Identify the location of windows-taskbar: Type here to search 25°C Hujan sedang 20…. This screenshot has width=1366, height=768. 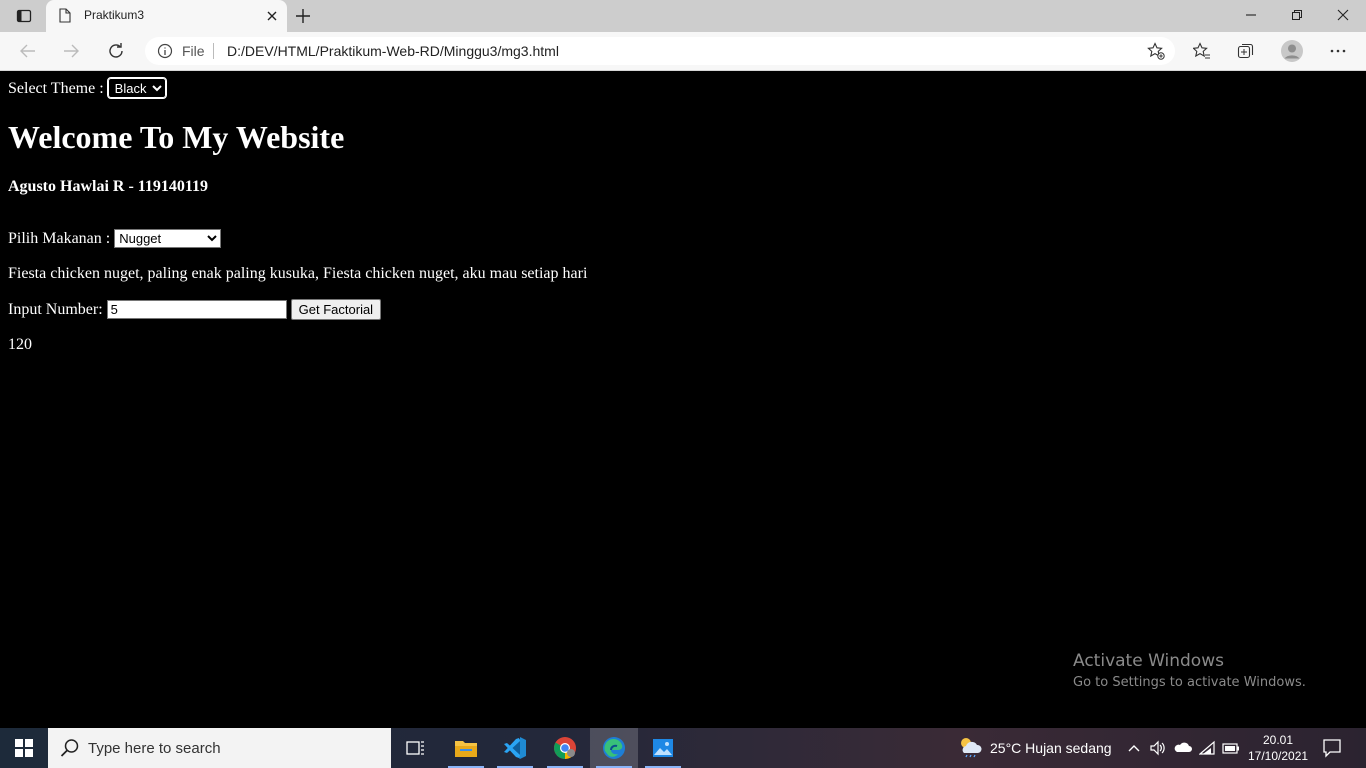
(683, 748).